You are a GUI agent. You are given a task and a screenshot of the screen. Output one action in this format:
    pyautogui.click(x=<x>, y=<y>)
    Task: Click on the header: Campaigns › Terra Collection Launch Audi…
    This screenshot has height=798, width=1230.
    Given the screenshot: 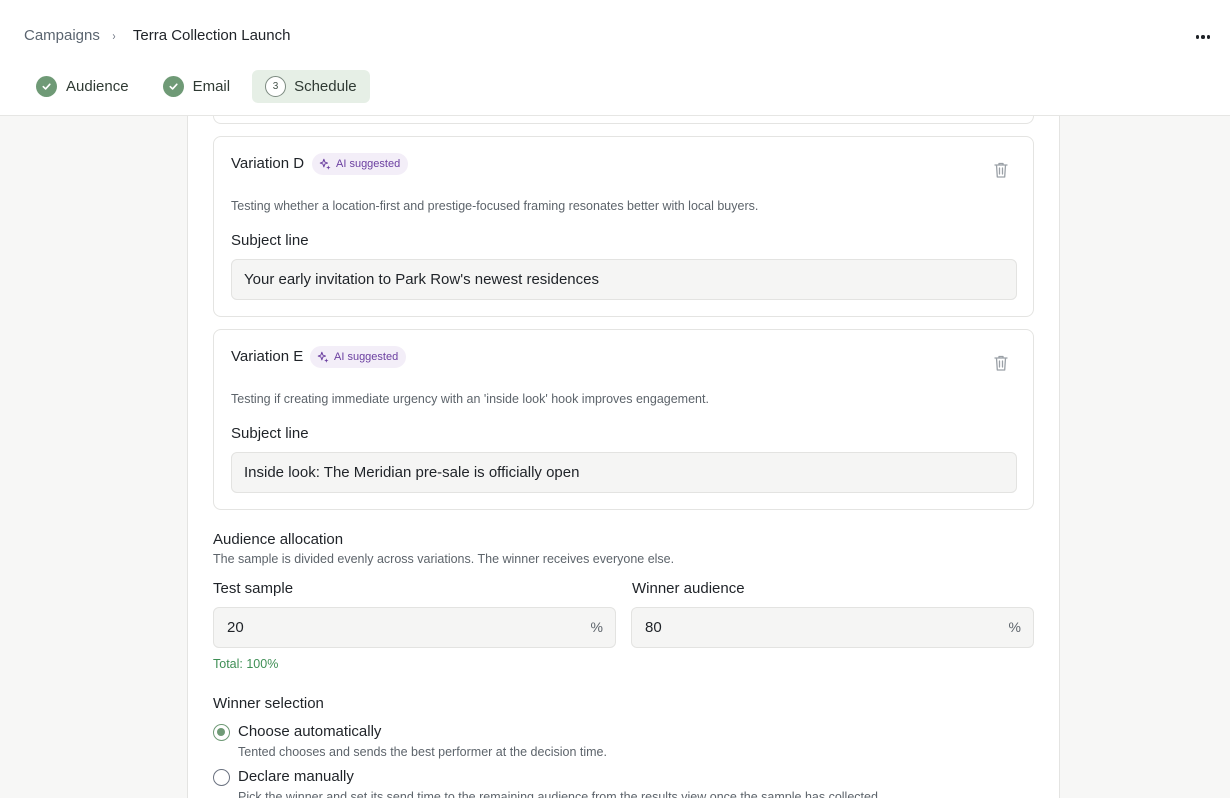 What is the action you would take?
    pyautogui.click(x=615, y=58)
    